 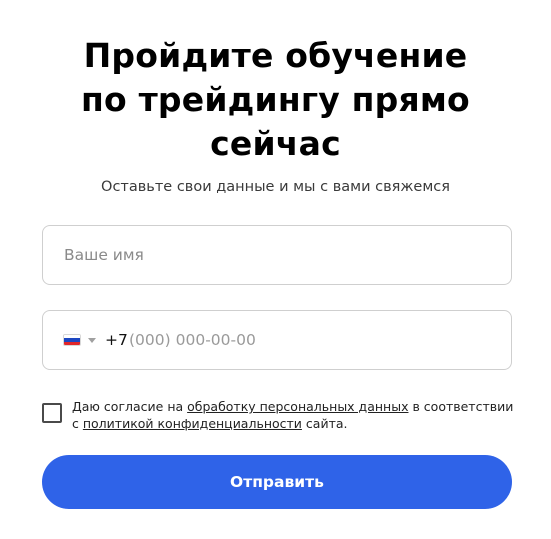 I want to click on name-field-container, so click(x=277, y=255).